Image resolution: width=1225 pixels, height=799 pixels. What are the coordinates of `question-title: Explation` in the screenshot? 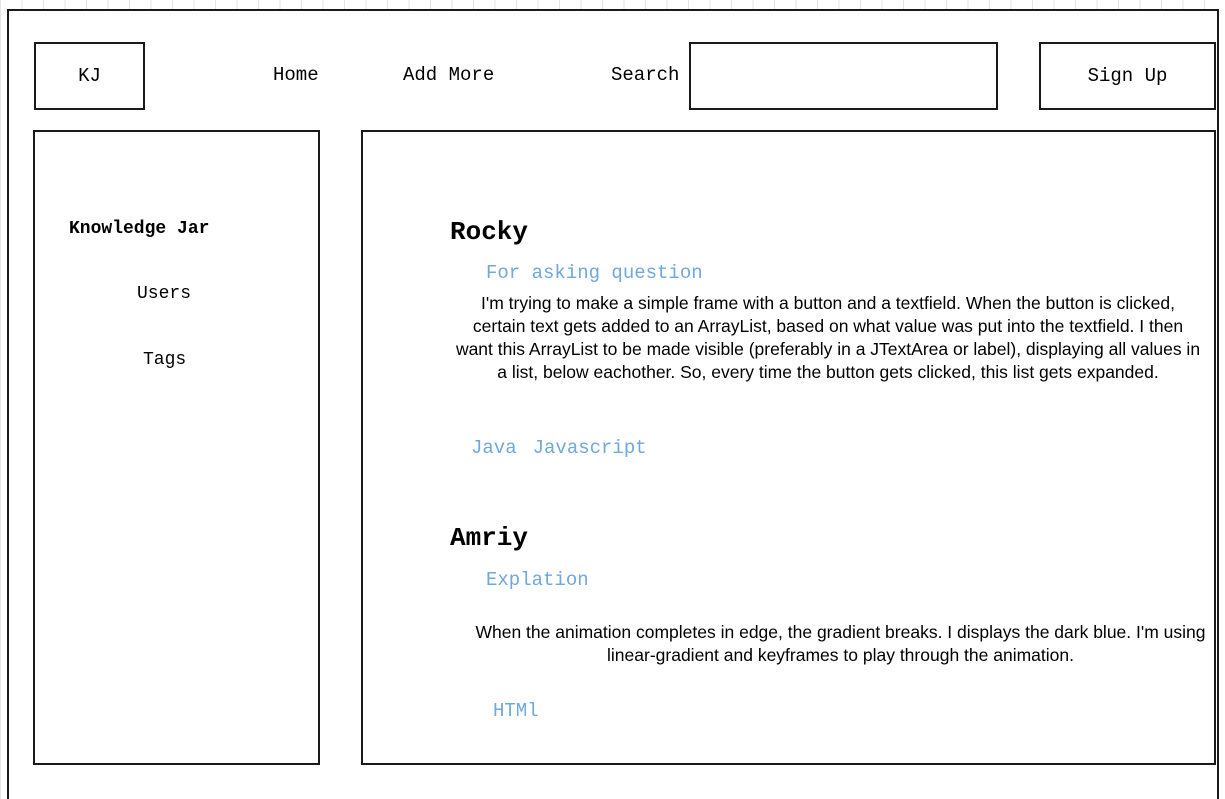 It's located at (537, 580).